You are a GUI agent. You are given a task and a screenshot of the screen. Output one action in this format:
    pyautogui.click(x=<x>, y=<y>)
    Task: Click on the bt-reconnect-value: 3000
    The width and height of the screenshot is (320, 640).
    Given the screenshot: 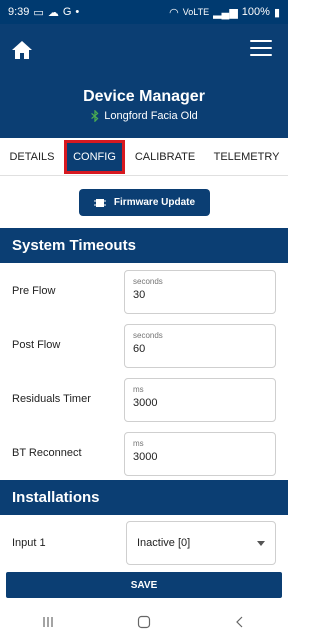 What is the action you would take?
    pyautogui.click(x=145, y=457)
    